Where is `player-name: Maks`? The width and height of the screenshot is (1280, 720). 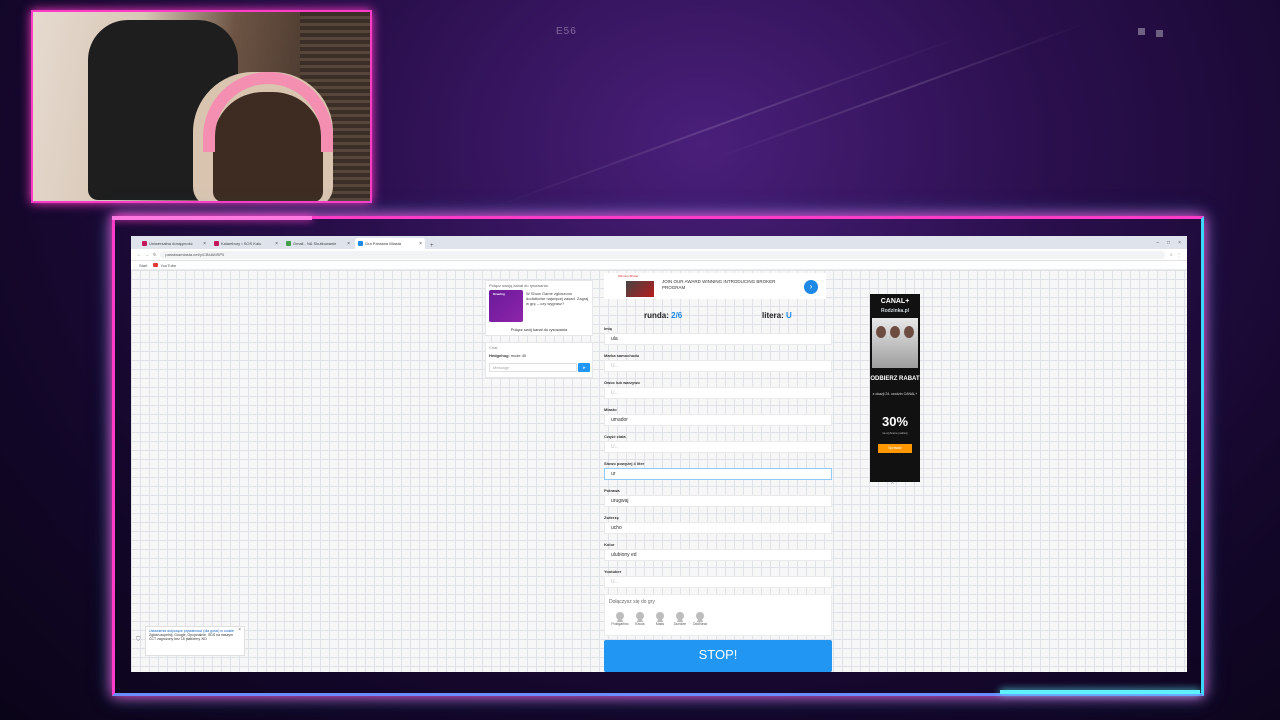 player-name: Maks is located at coordinates (660, 624).